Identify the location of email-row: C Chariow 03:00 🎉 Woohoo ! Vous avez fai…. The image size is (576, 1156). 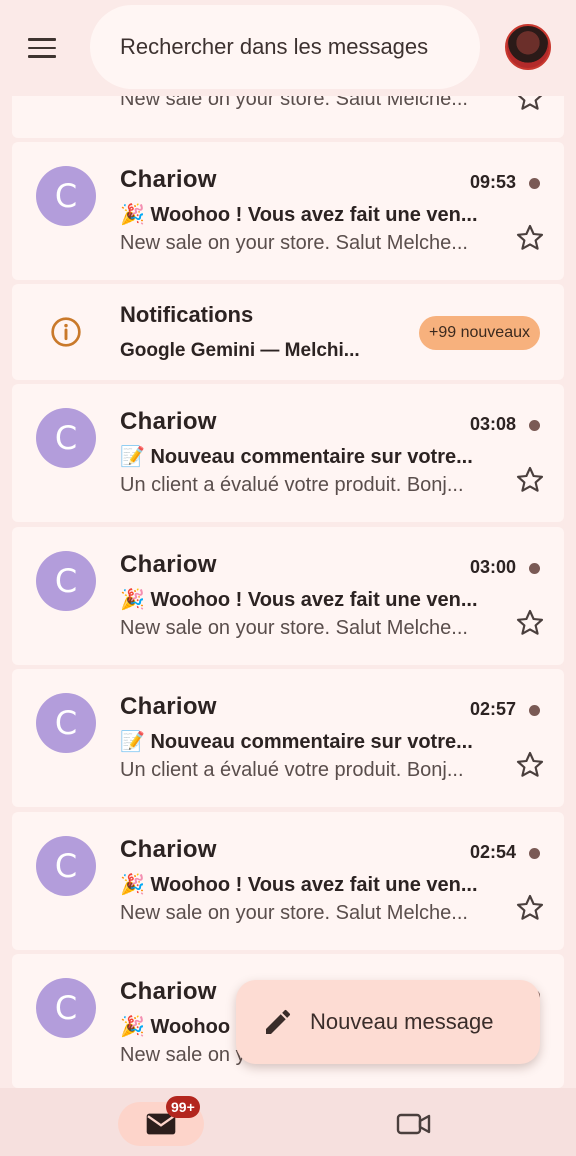
(288, 596).